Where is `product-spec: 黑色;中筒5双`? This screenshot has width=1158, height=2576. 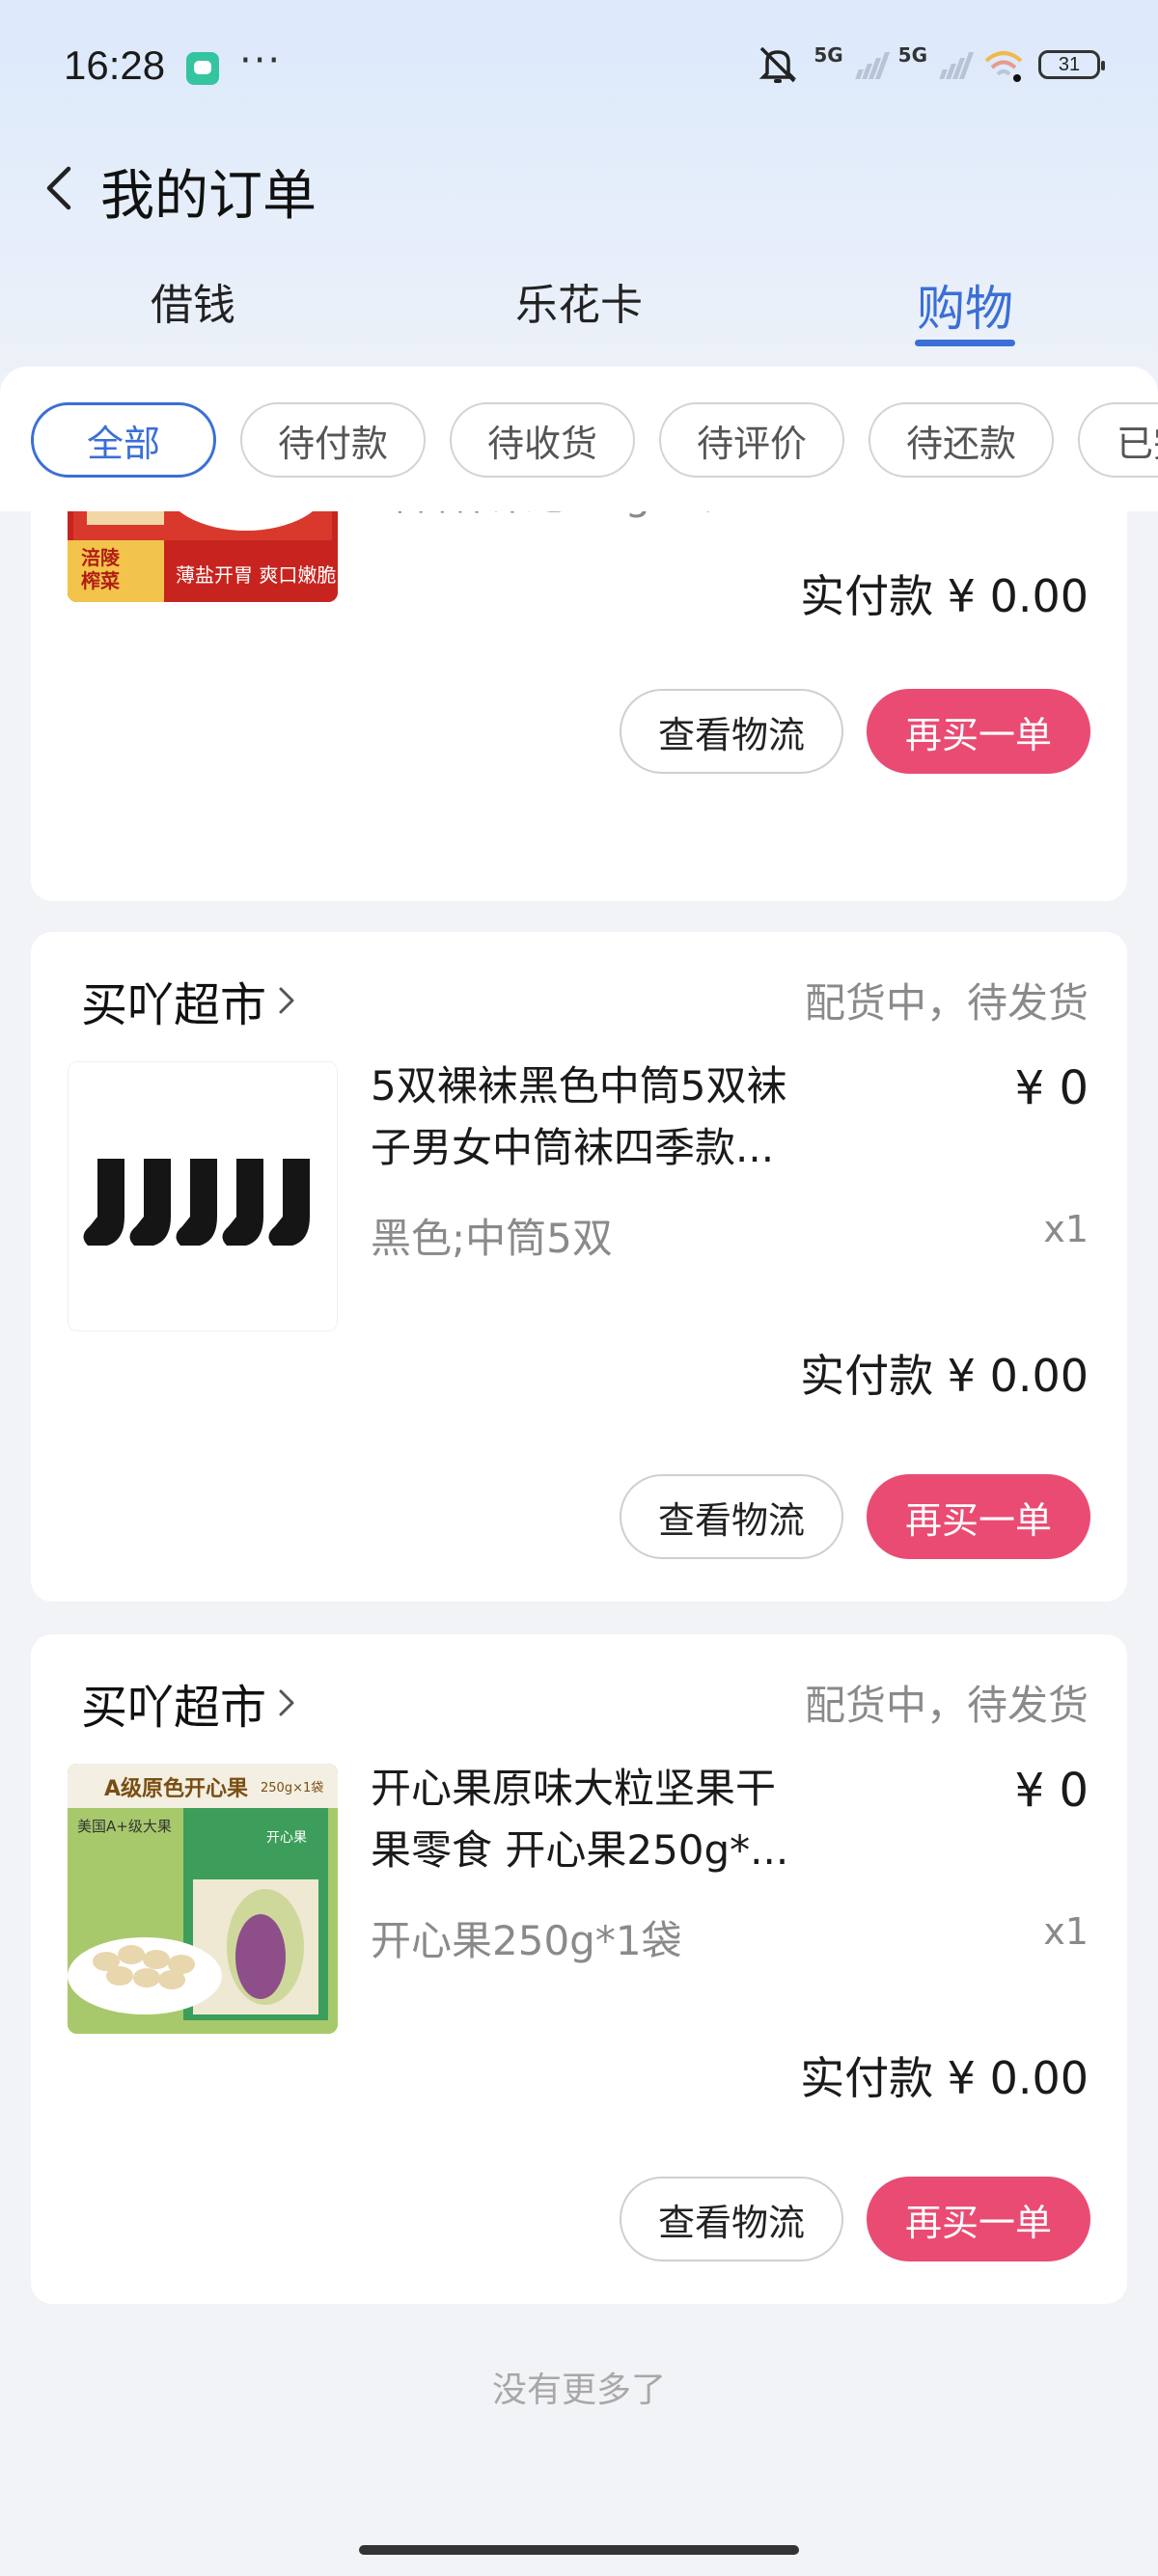 product-spec: 黑色;中筒5双 is located at coordinates (492, 1239).